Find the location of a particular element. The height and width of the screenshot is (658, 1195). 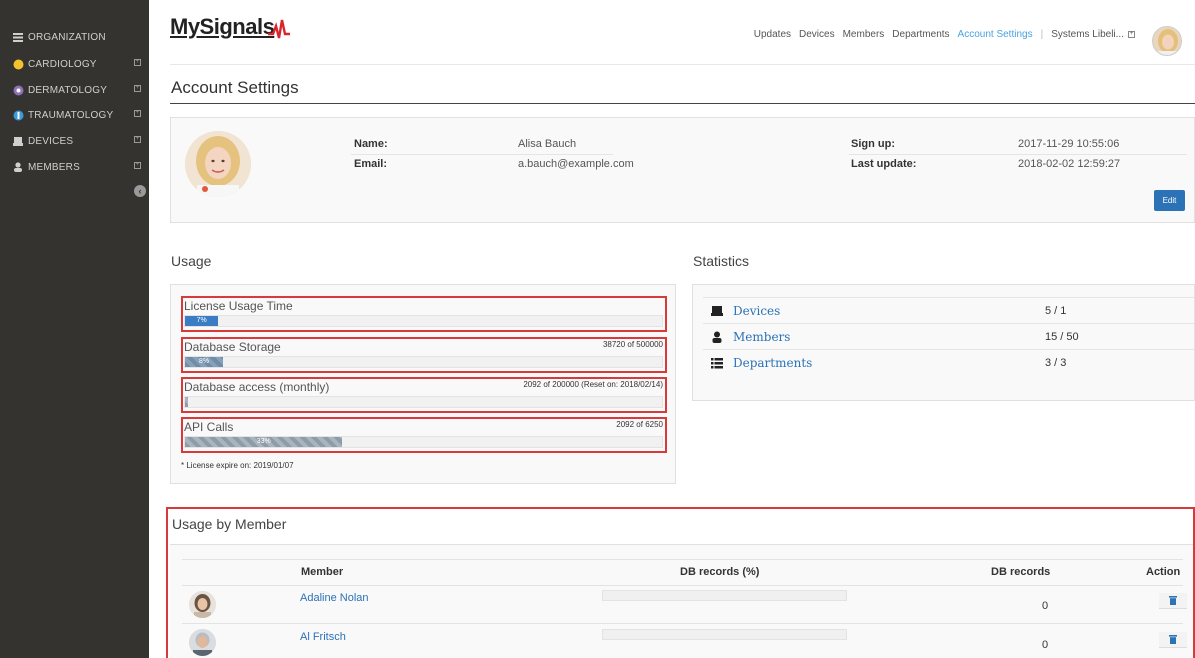

nav-organization-menu: Systems Libeli... + is located at coordinates (1093, 34).